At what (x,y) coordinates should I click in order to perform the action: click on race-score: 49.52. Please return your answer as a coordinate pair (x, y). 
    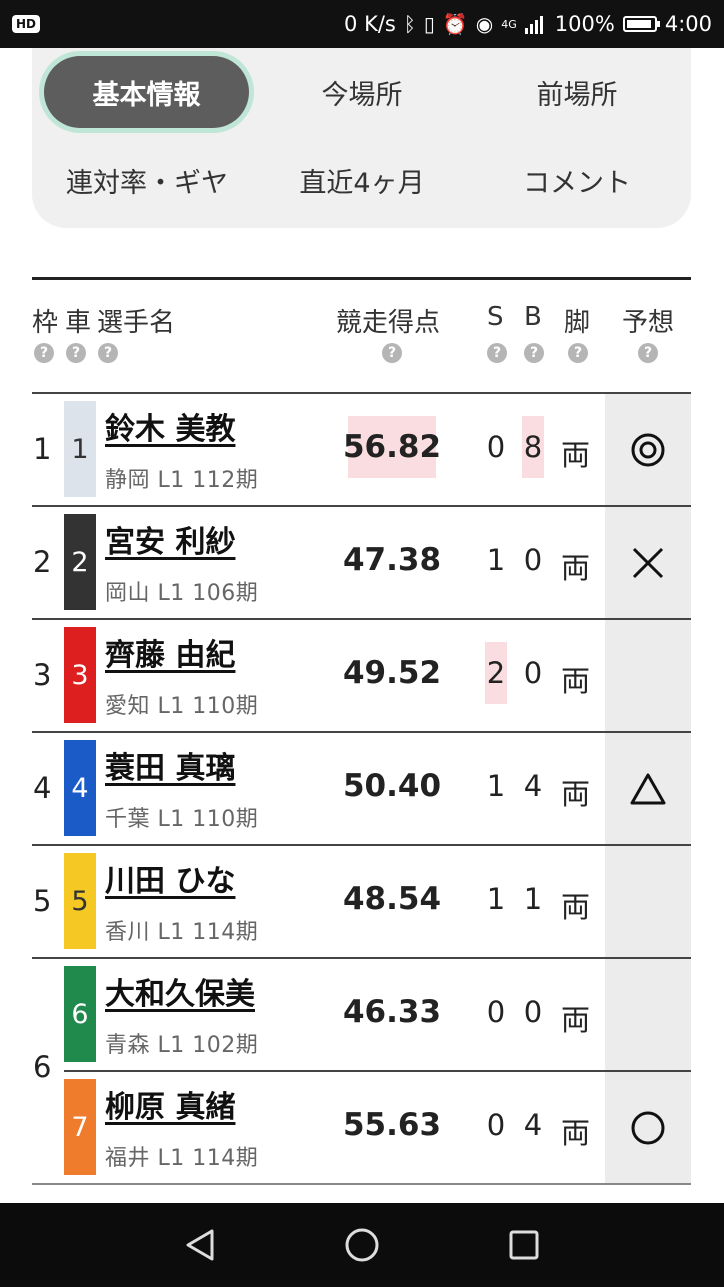
    Looking at the image, I should click on (392, 673).